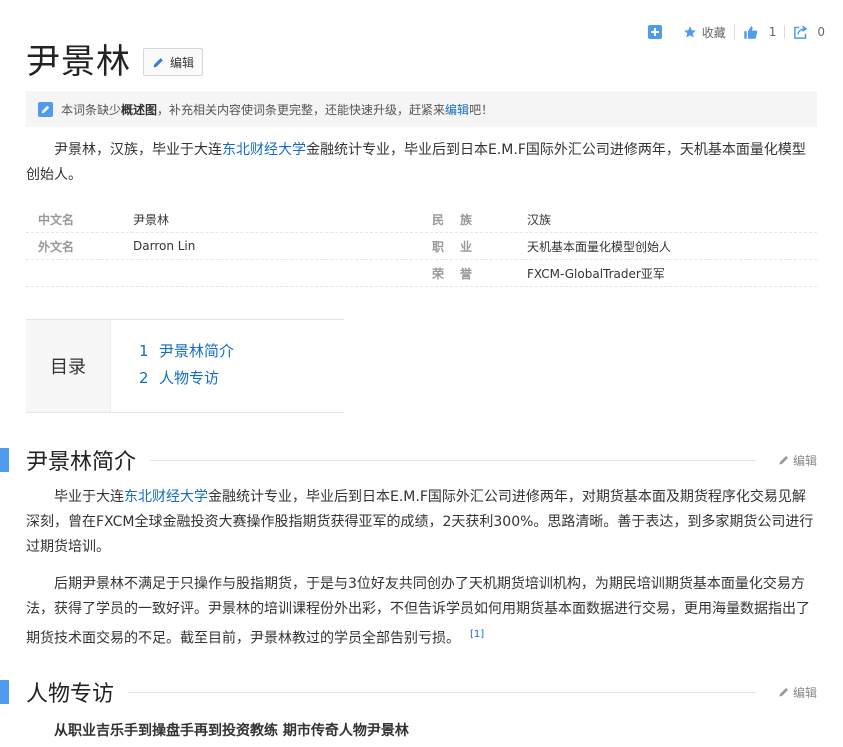 The image size is (843, 747). I want to click on like-count: 1, so click(772, 32).